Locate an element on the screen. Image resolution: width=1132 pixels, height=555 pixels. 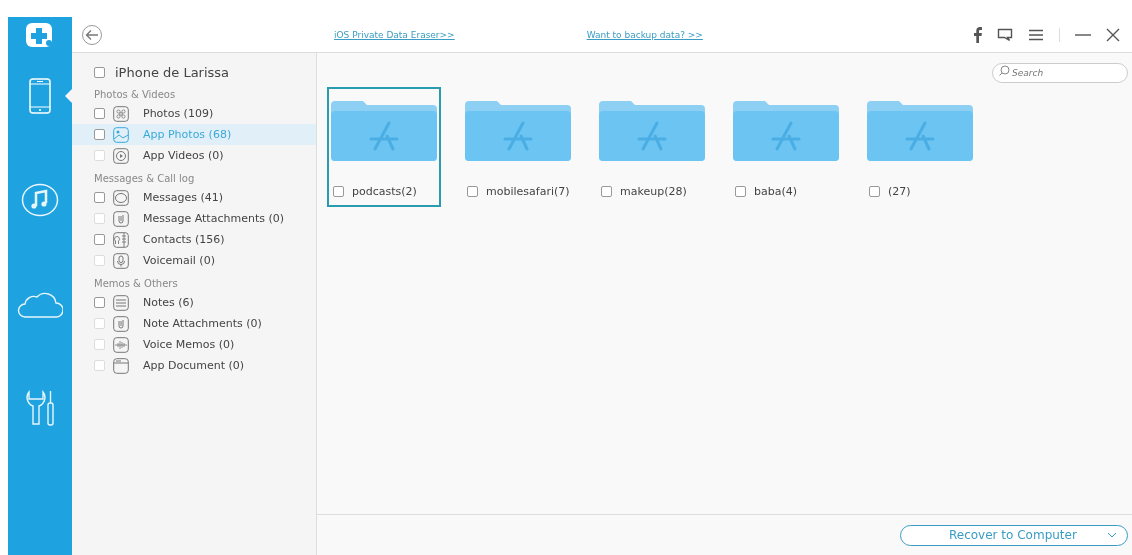
music-note-icon is located at coordinates (40, 200).